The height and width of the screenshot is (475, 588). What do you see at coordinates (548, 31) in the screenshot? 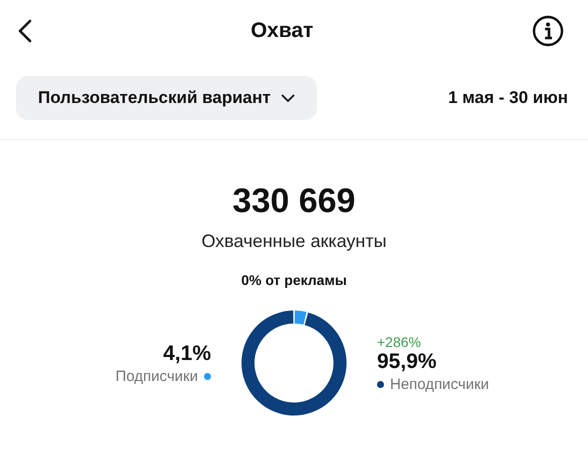
I see `info-icon` at bounding box center [548, 31].